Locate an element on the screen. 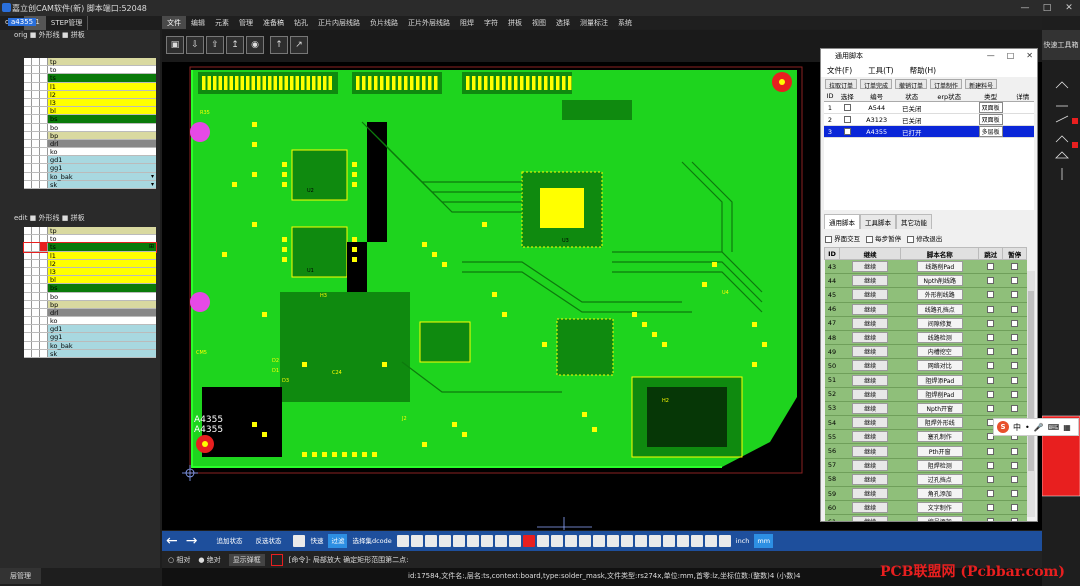 Image resolution: width=1080 pixels, height=586 pixels. step-script-button: 线路孔挡点 is located at coordinates (939, 309).